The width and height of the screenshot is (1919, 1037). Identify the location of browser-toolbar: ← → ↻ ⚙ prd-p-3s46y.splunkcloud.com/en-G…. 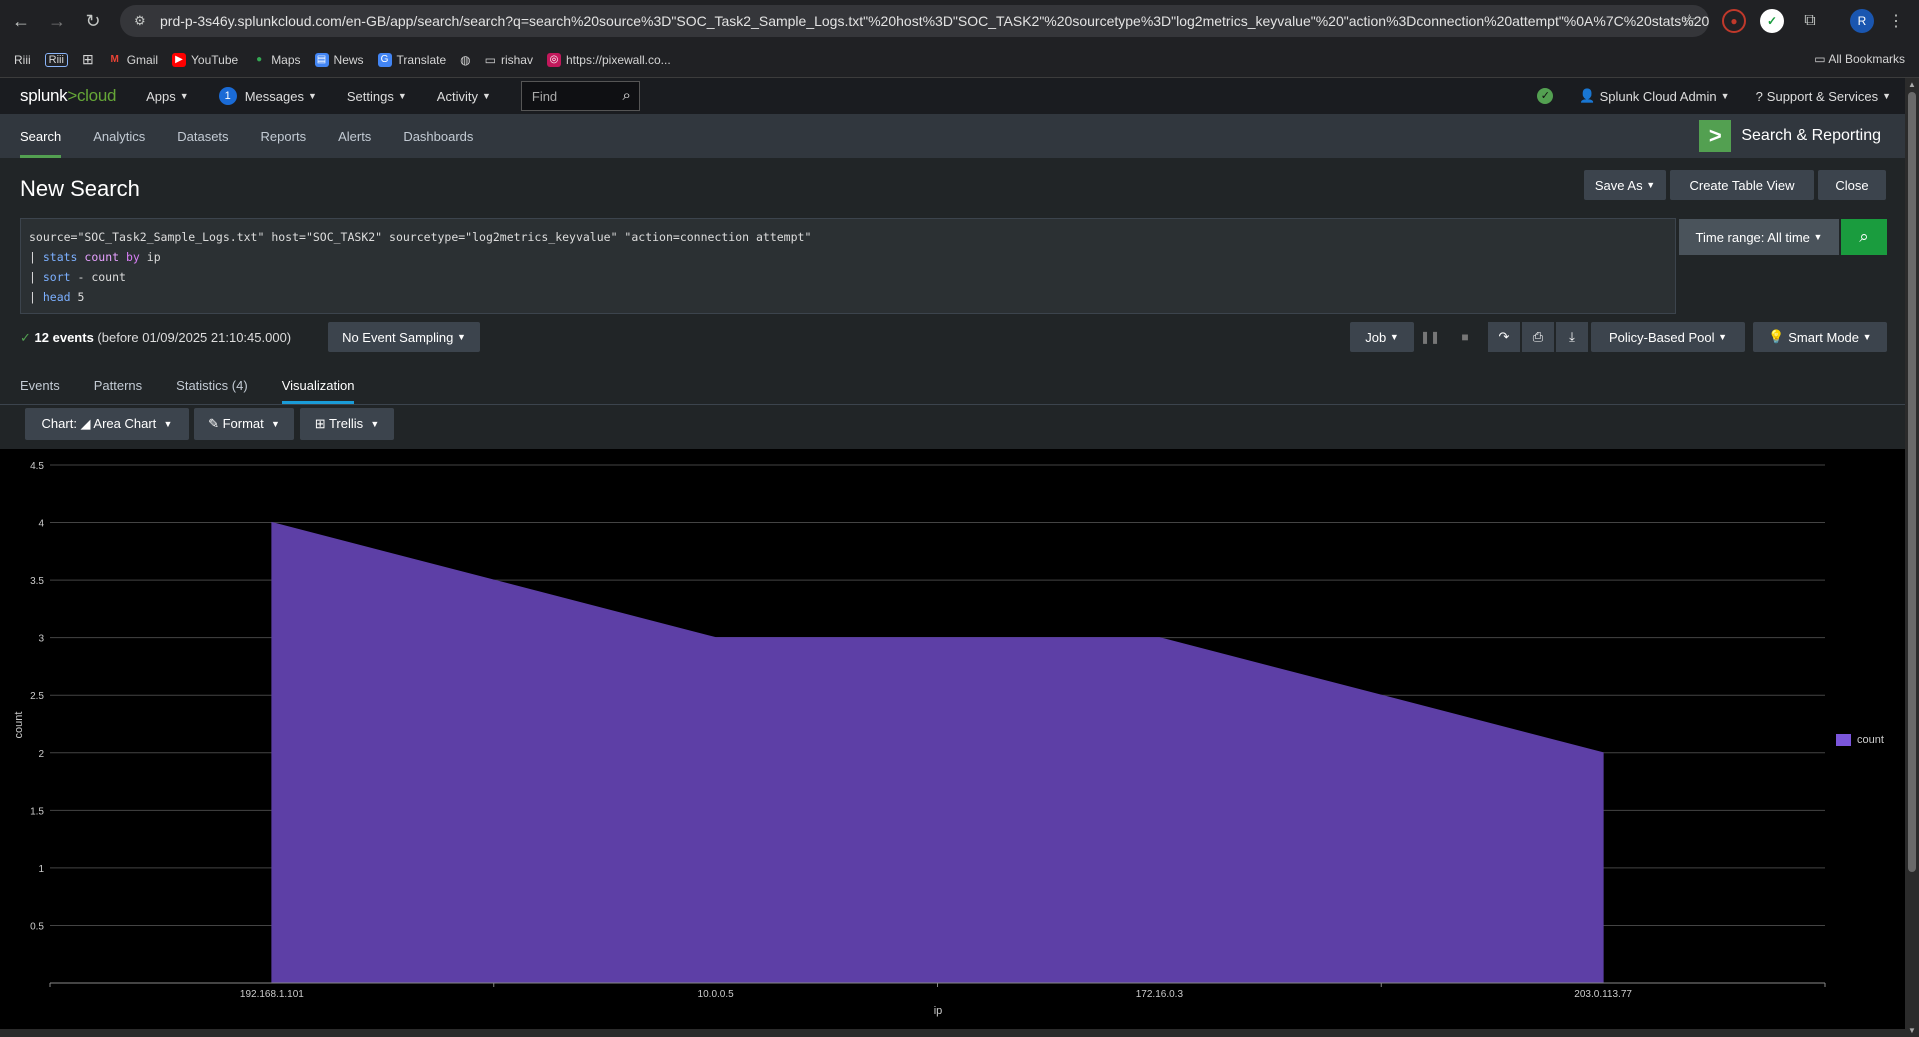
(959, 21).